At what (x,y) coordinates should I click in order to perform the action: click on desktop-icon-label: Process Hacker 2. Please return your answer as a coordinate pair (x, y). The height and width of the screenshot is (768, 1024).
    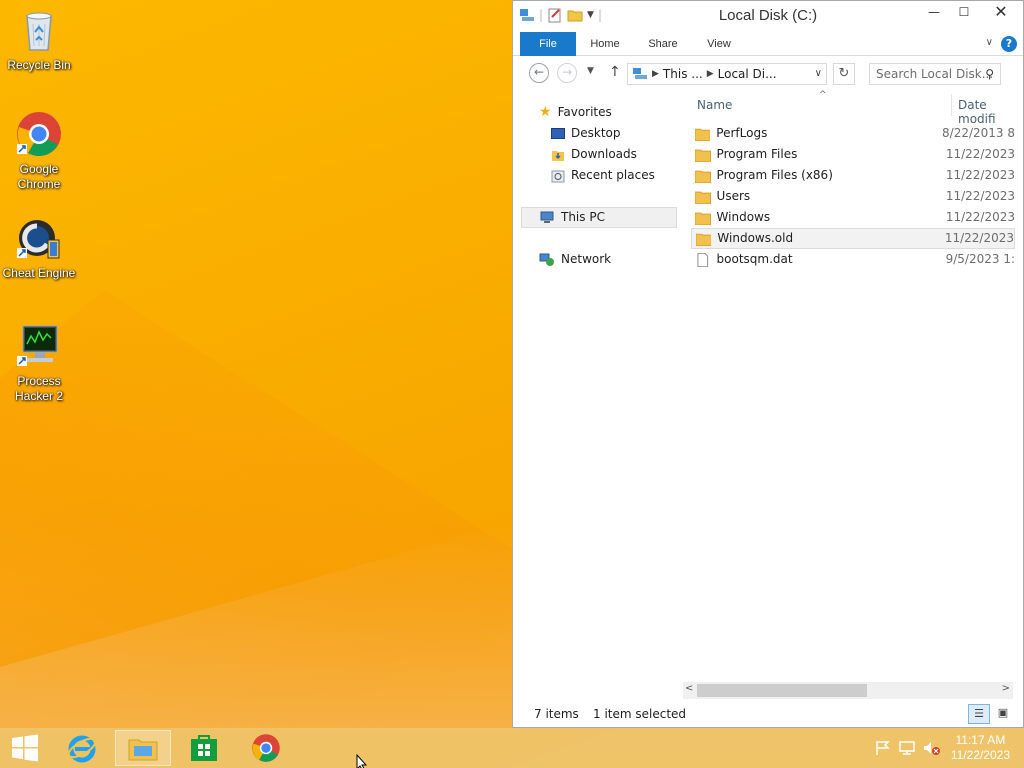
    Looking at the image, I should click on (39, 388).